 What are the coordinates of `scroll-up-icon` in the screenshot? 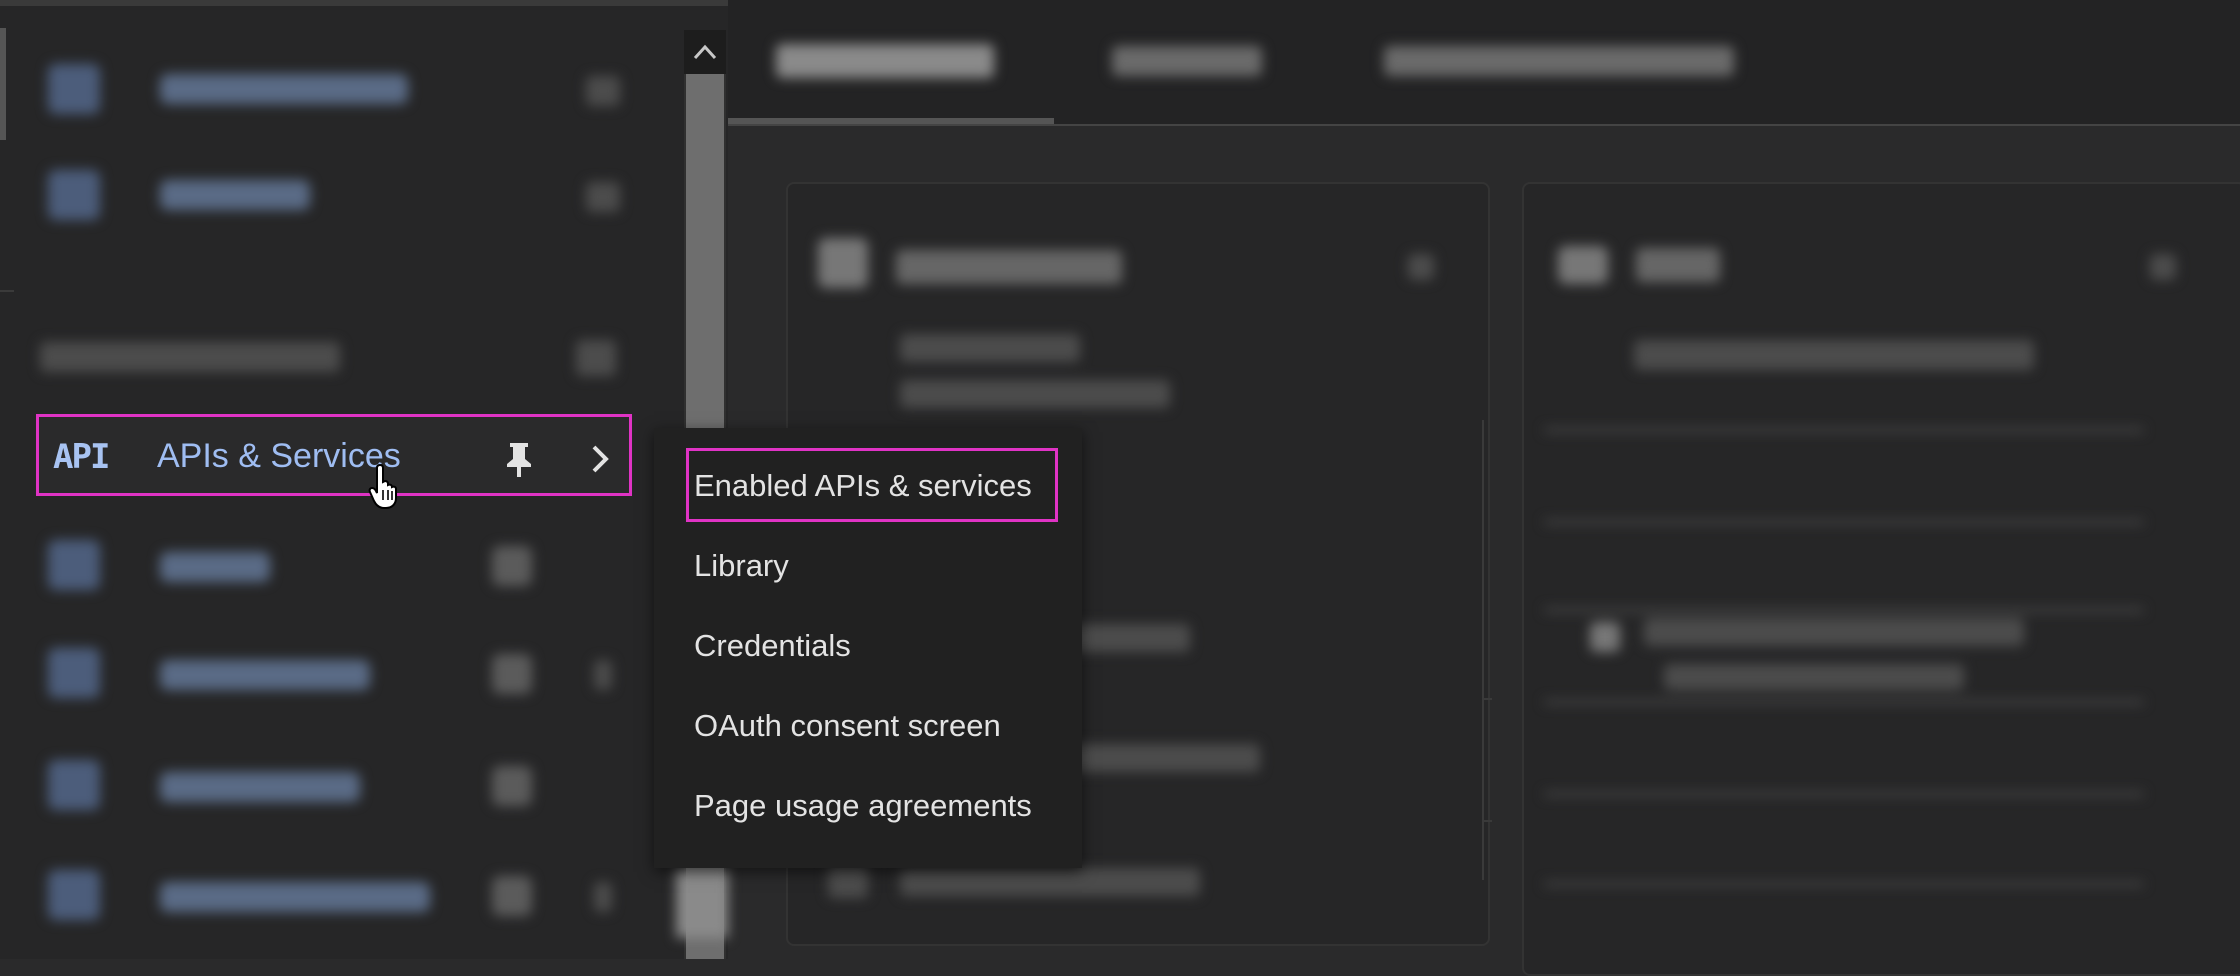 It's located at (705, 52).